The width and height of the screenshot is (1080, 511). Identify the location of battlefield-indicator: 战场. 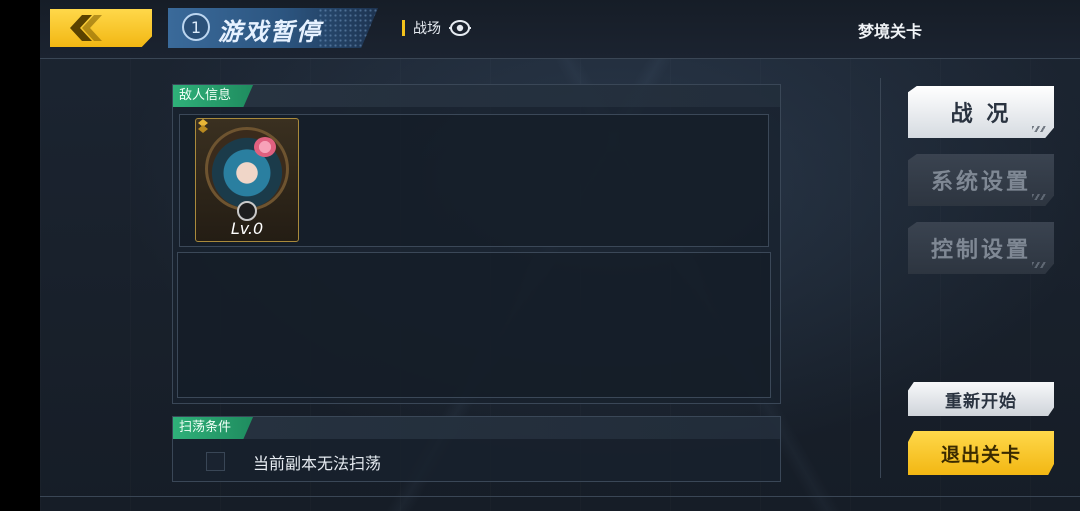
(436, 28).